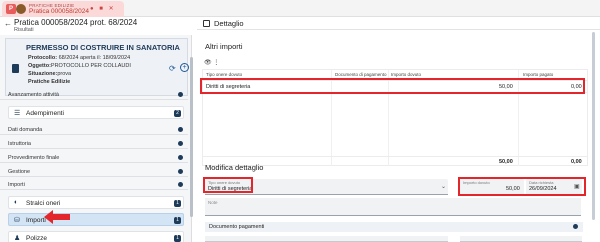  I want to click on documento-pagamenti-section: Documento pagamenti, so click(394, 227).